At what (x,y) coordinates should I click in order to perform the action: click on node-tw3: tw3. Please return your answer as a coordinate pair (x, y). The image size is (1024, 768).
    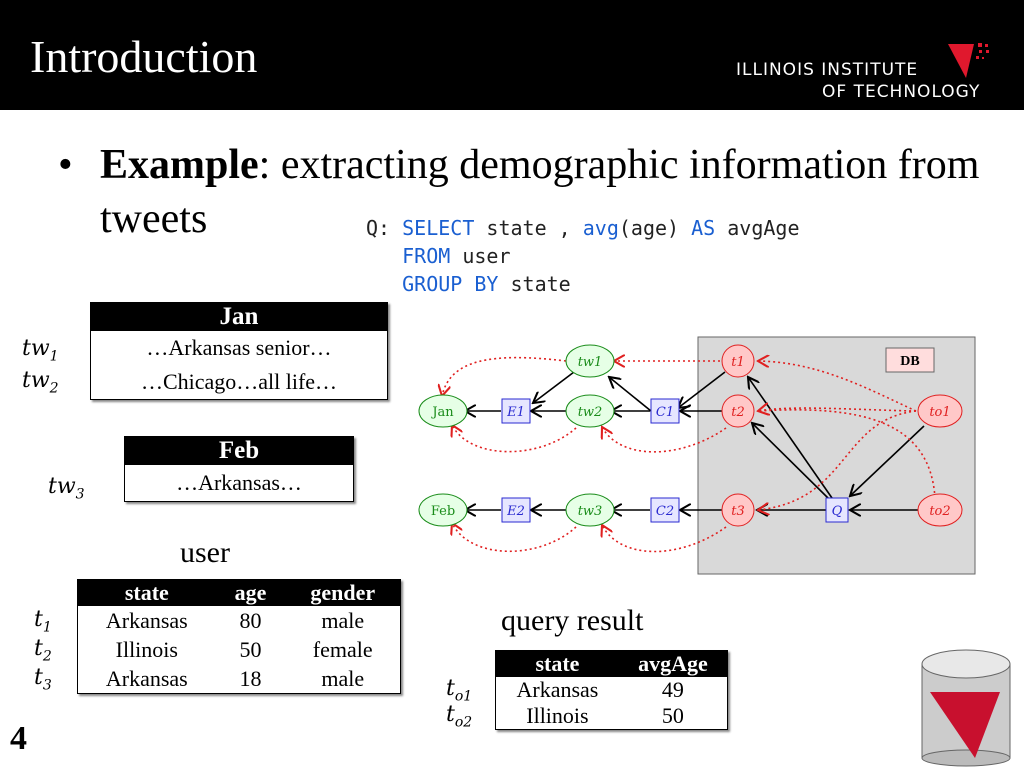
    Looking at the image, I should click on (590, 510).